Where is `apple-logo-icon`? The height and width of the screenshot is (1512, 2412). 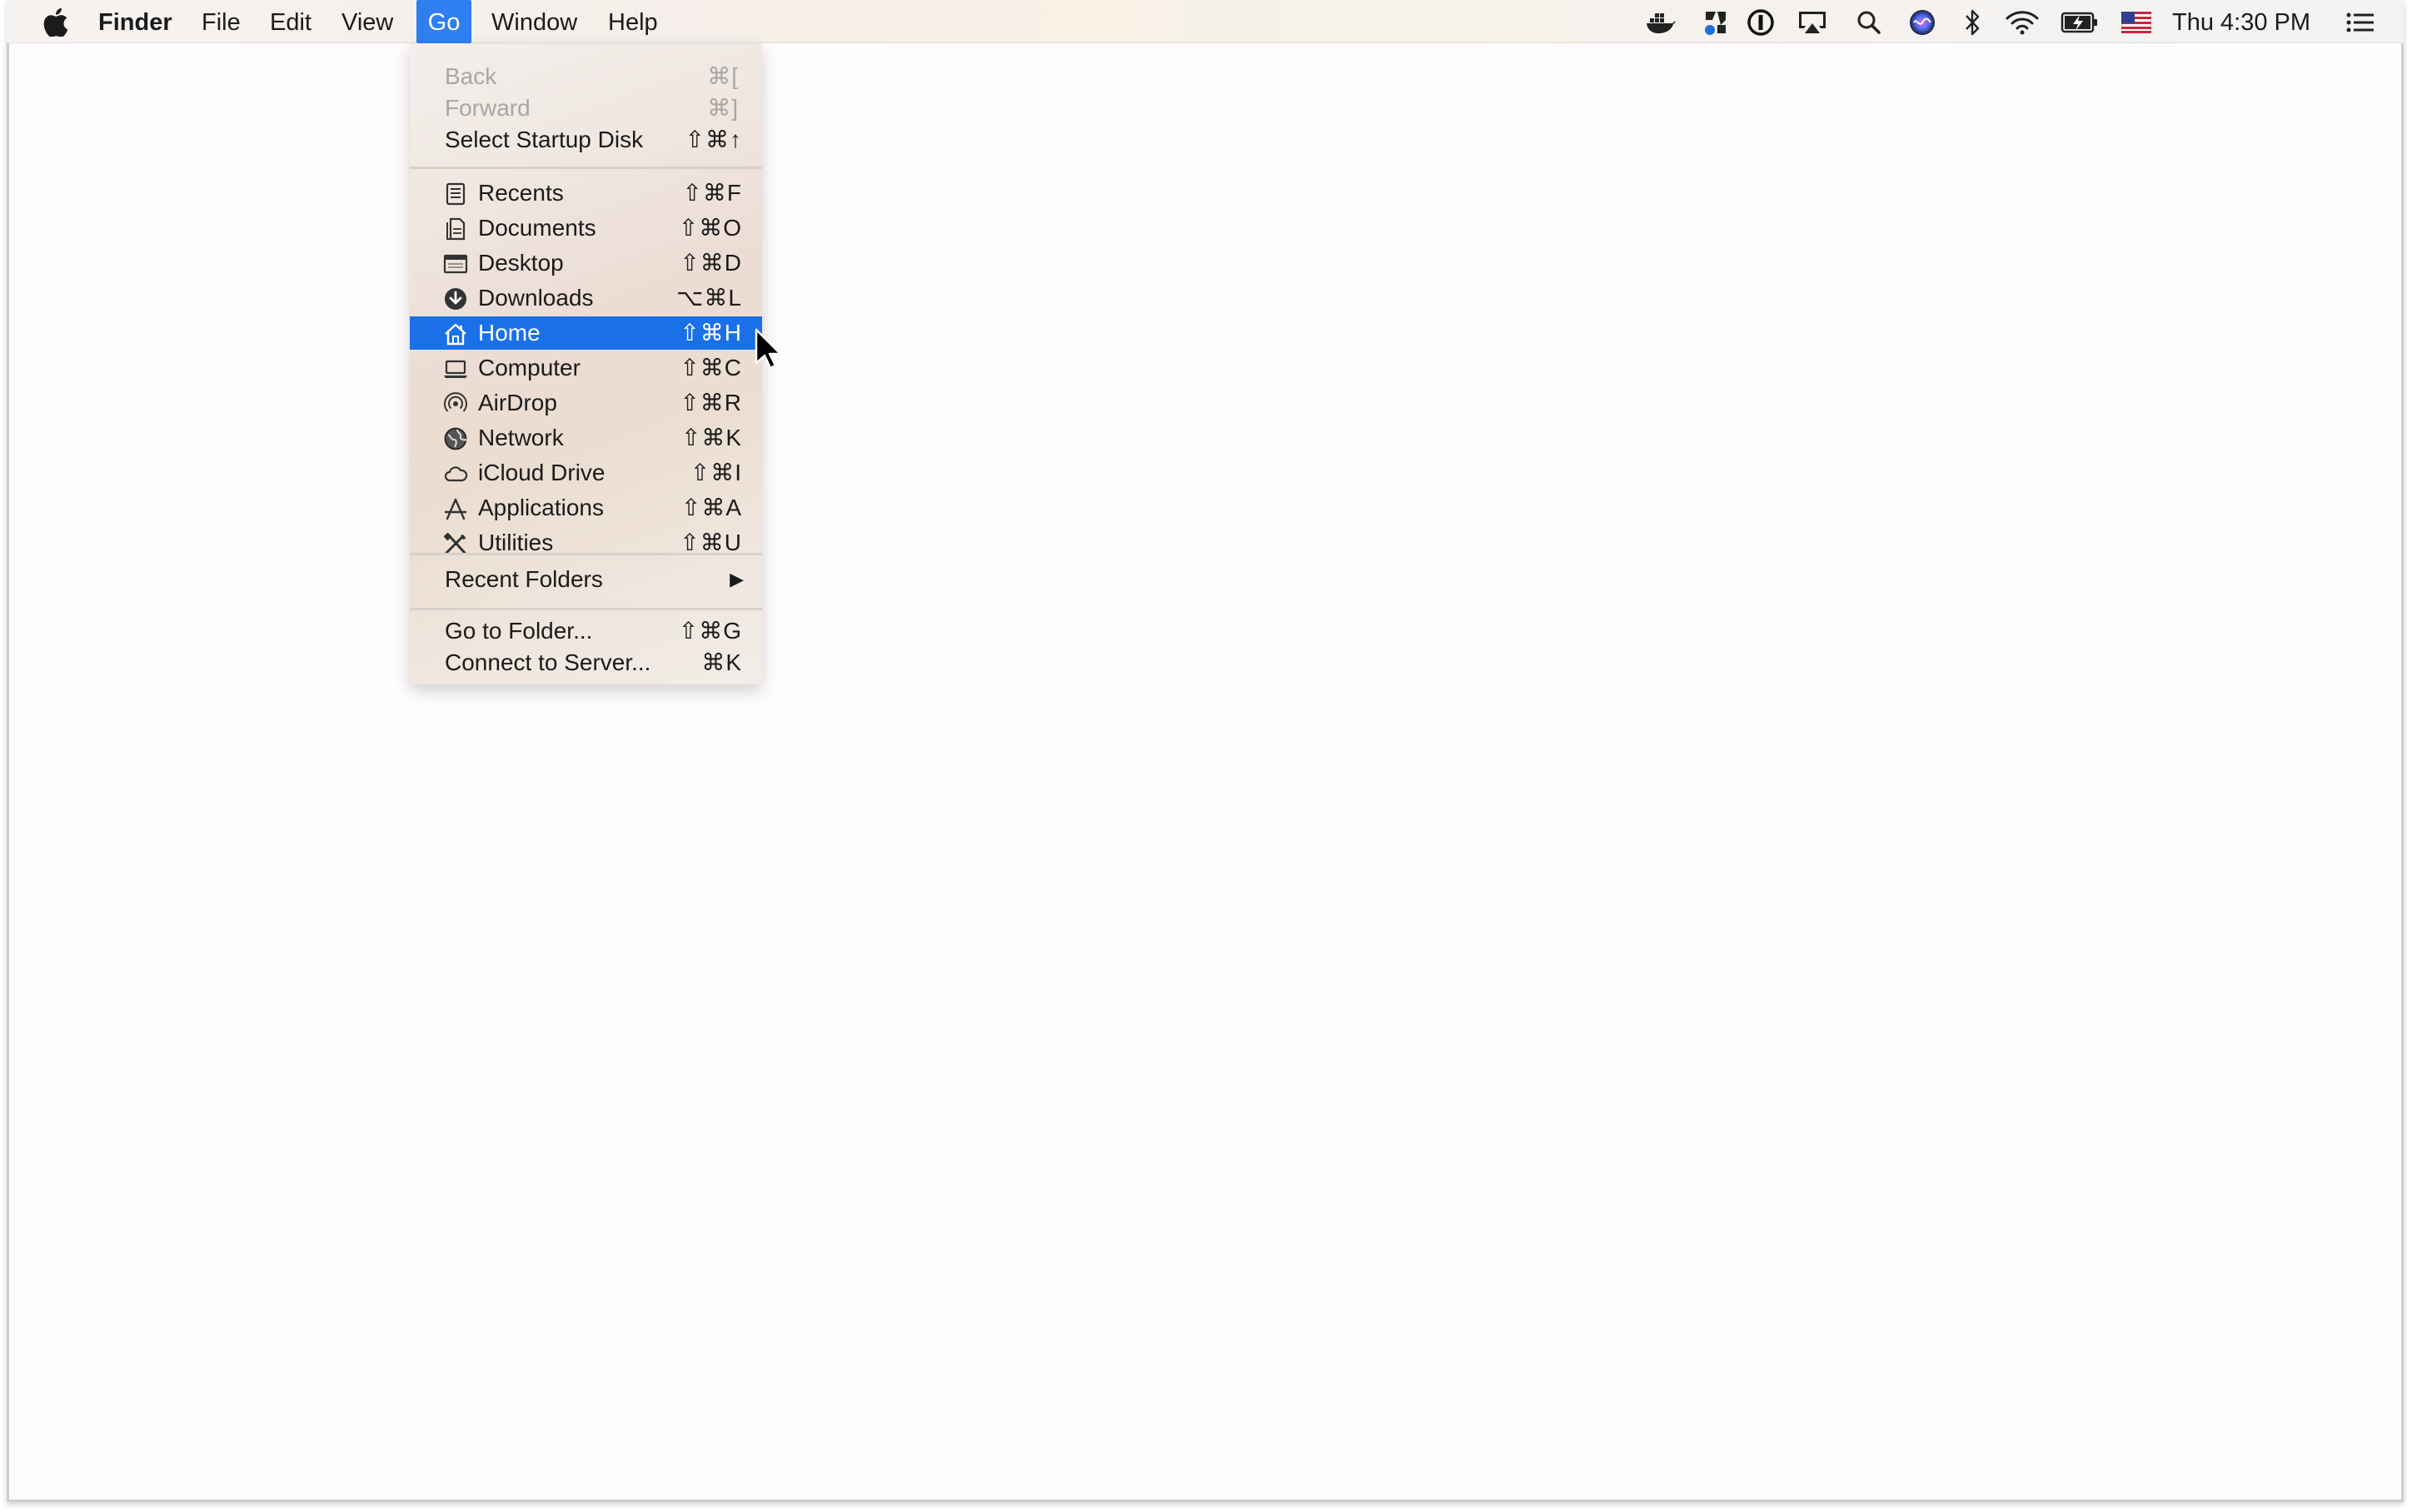 apple-logo-icon is located at coordinates (58, 22).